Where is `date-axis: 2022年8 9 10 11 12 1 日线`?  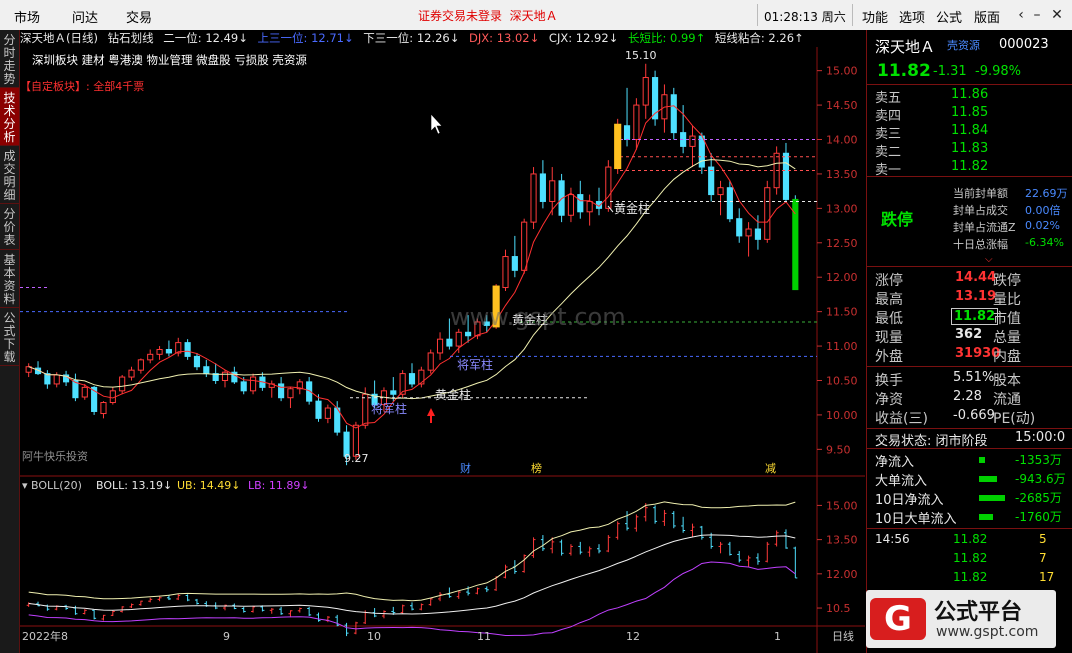 date-axis: 2022年8 9 10 11 12 1 日线 is located at coordinates (438, 636).